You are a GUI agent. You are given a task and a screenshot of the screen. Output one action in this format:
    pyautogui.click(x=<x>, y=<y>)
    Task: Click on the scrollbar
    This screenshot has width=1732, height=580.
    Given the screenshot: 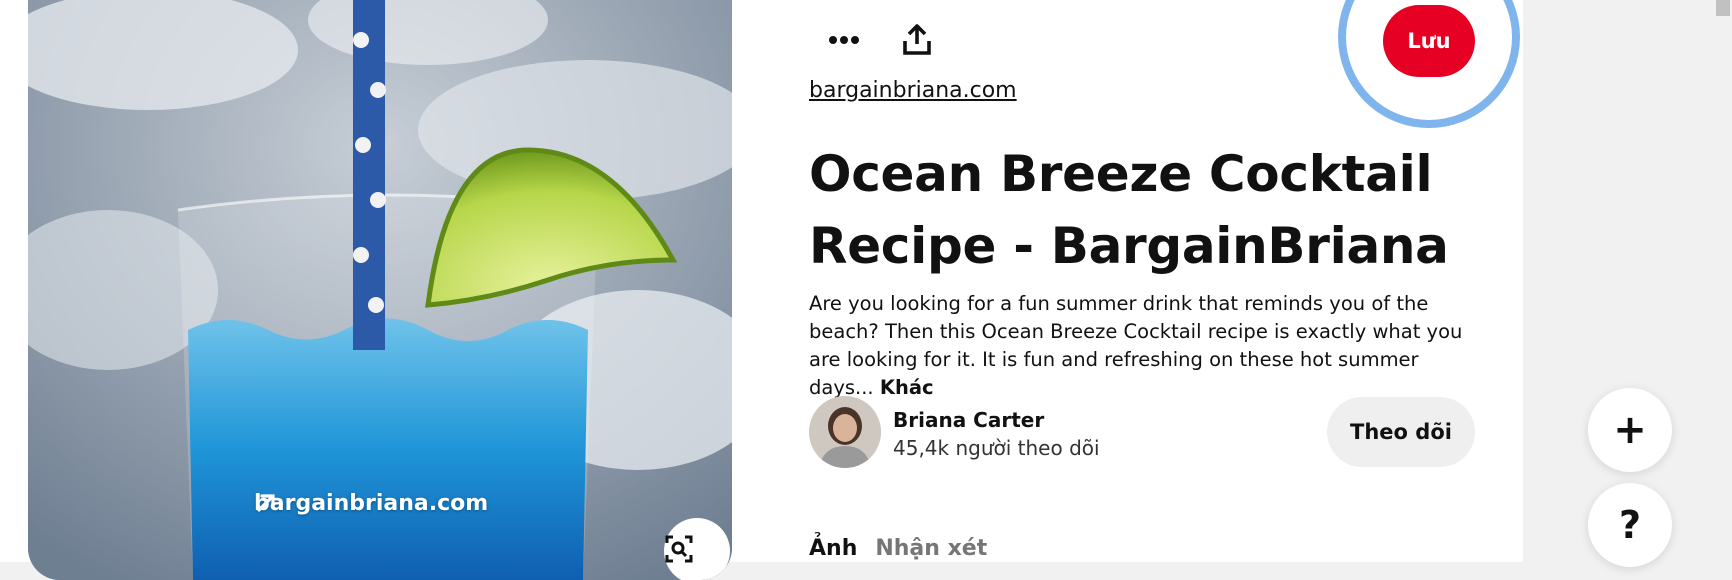 What is the action you would take?
    pyautogui.click(x=1722, y=281)
    